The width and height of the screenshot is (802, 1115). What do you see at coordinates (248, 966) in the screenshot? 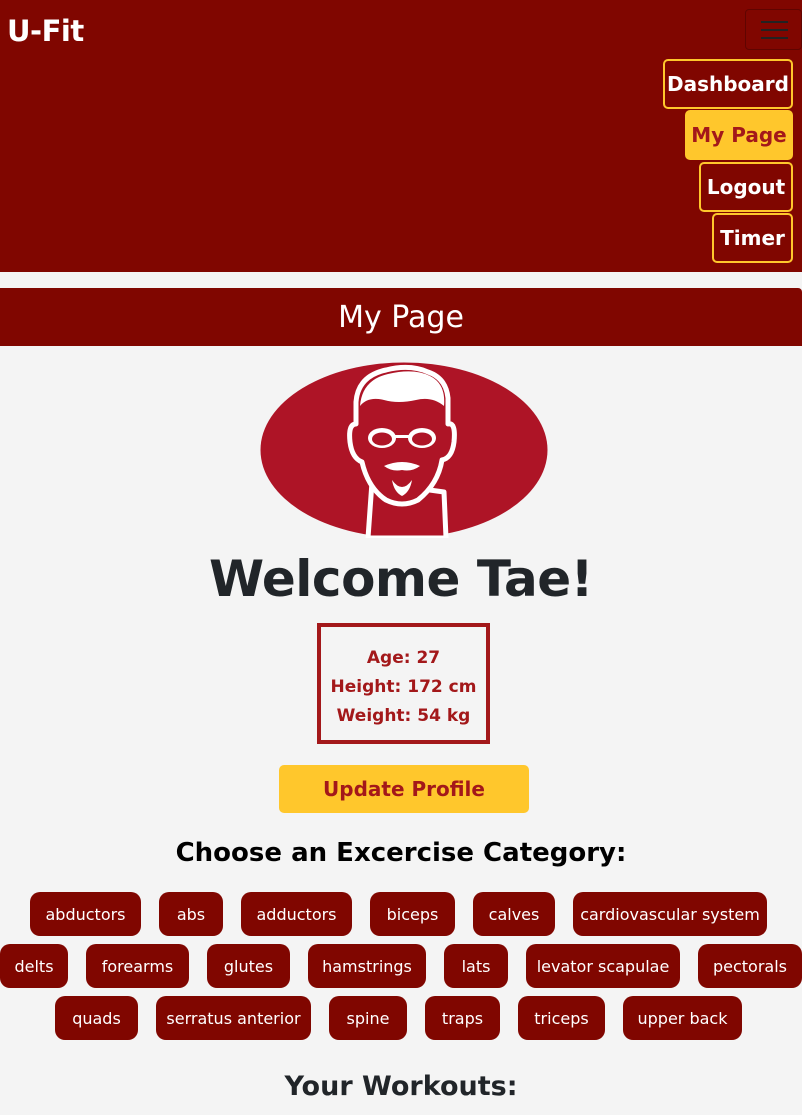
I see `category-chip-glutes: glutes` at bounding box center [248, 966].